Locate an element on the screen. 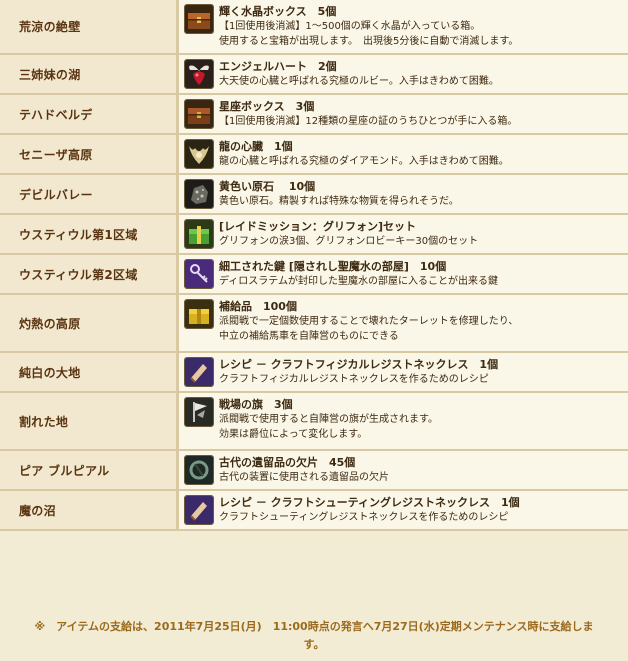 The image size is (628, 661). item-name: 補給品 100個 is located at coordinates (258, 306).